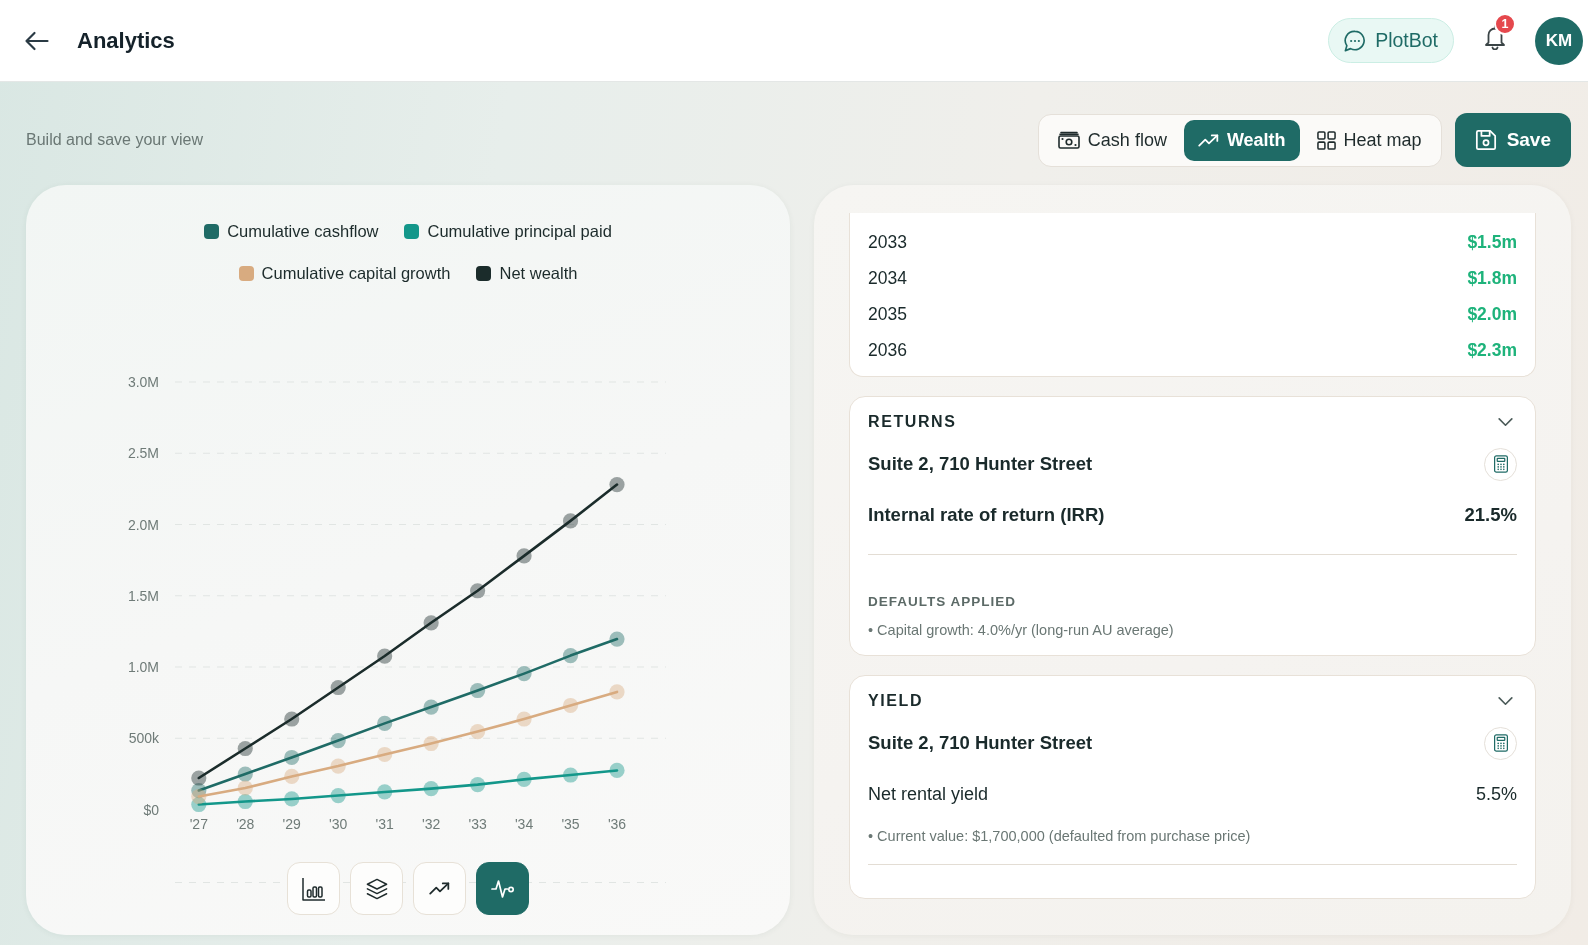 This screenshot has height=945, width=1588. What do you see at coordinates (570, 823) in the screenshot?
I see `x-axis-label: '35` at bounding box center [570, 823].